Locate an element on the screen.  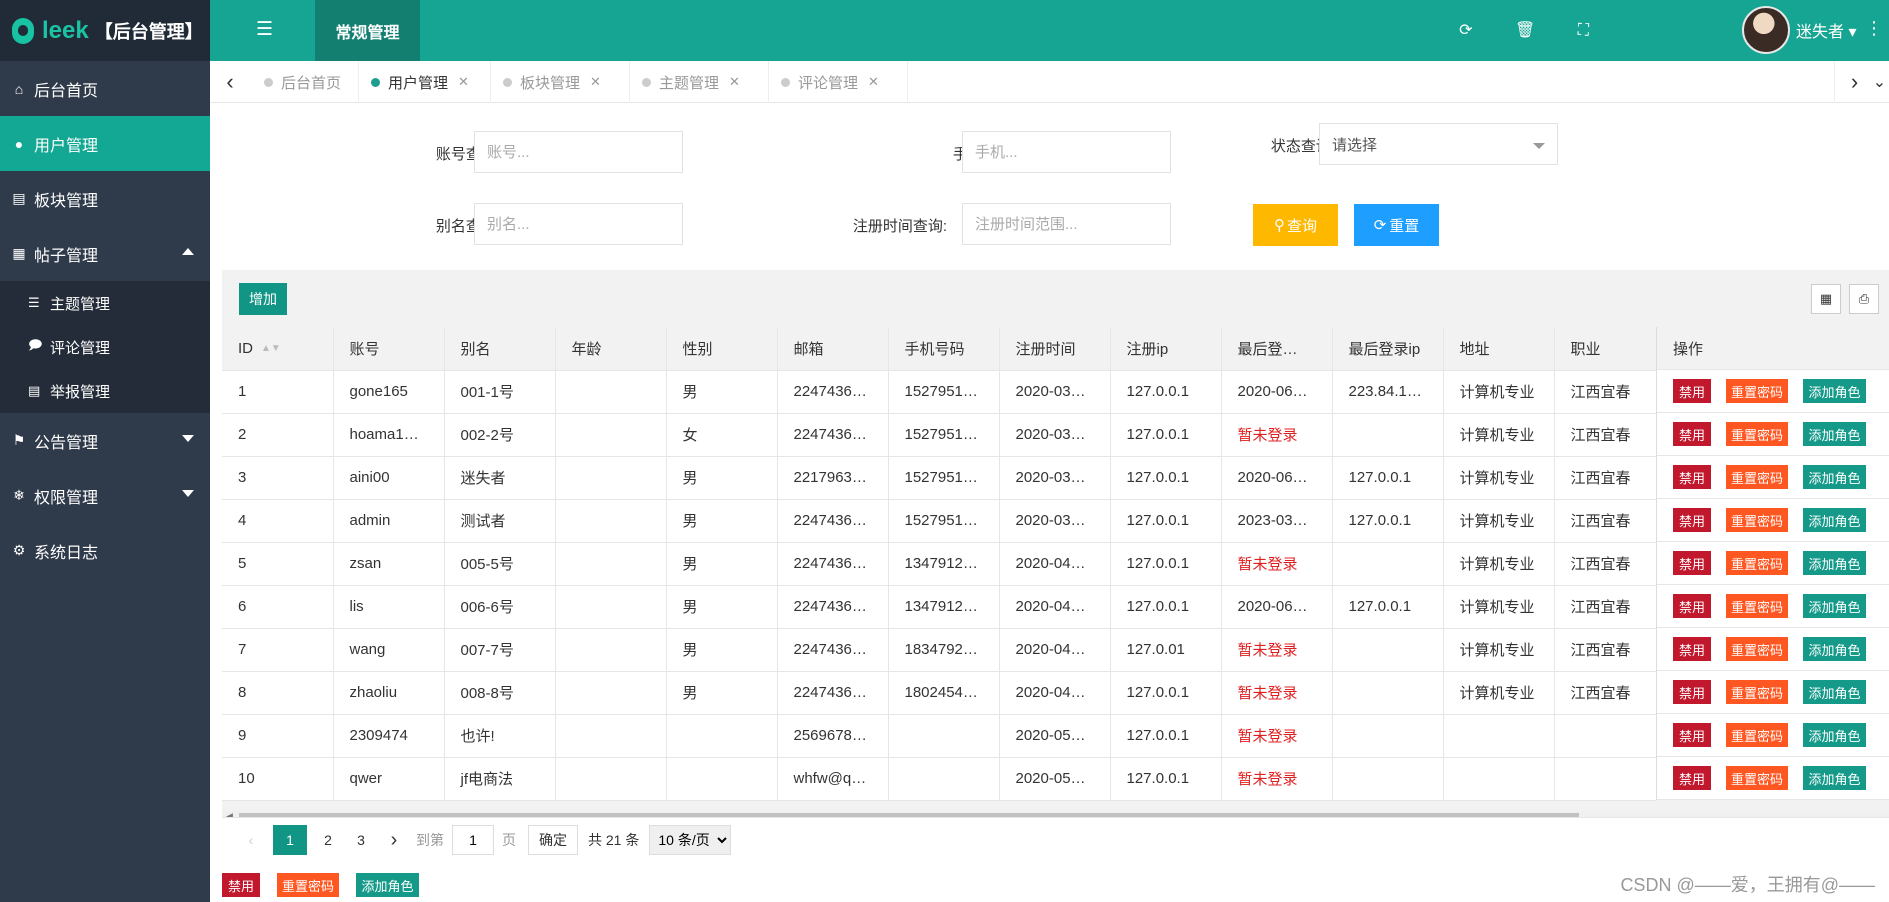
sort-icon: ▲▼ is located at coordinates (271, 348).